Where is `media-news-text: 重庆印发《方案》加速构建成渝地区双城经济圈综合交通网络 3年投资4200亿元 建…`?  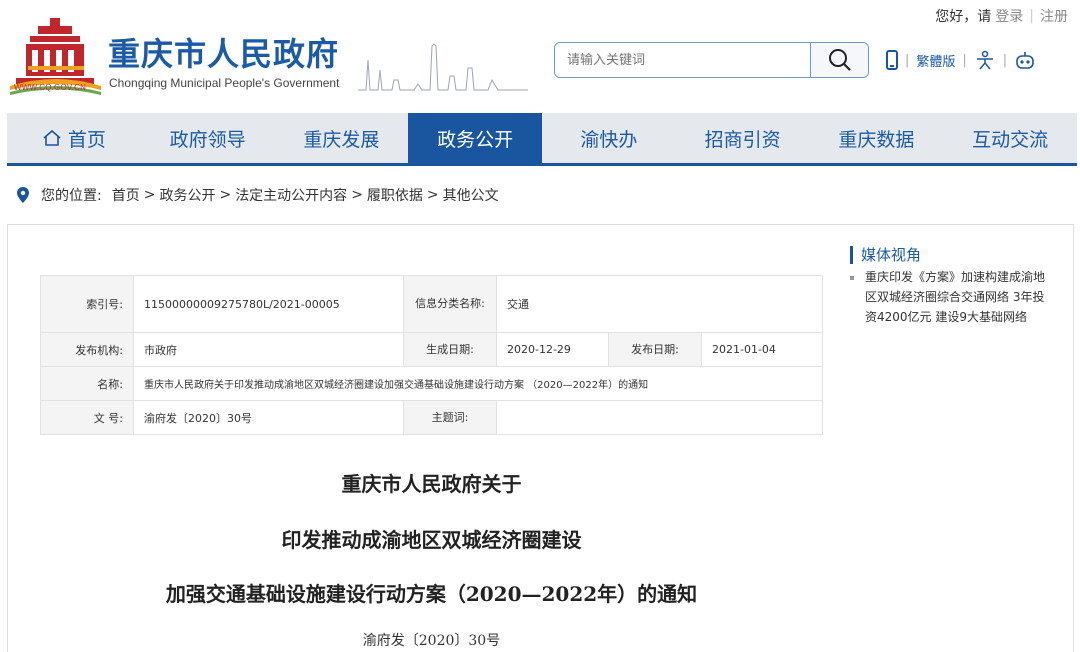
media-news-text: 重庆印发《方案》加速构建成渝地区双城经济圈综合交通网络 3年投资4200亿元 建… is located at coordinates (955, 297).